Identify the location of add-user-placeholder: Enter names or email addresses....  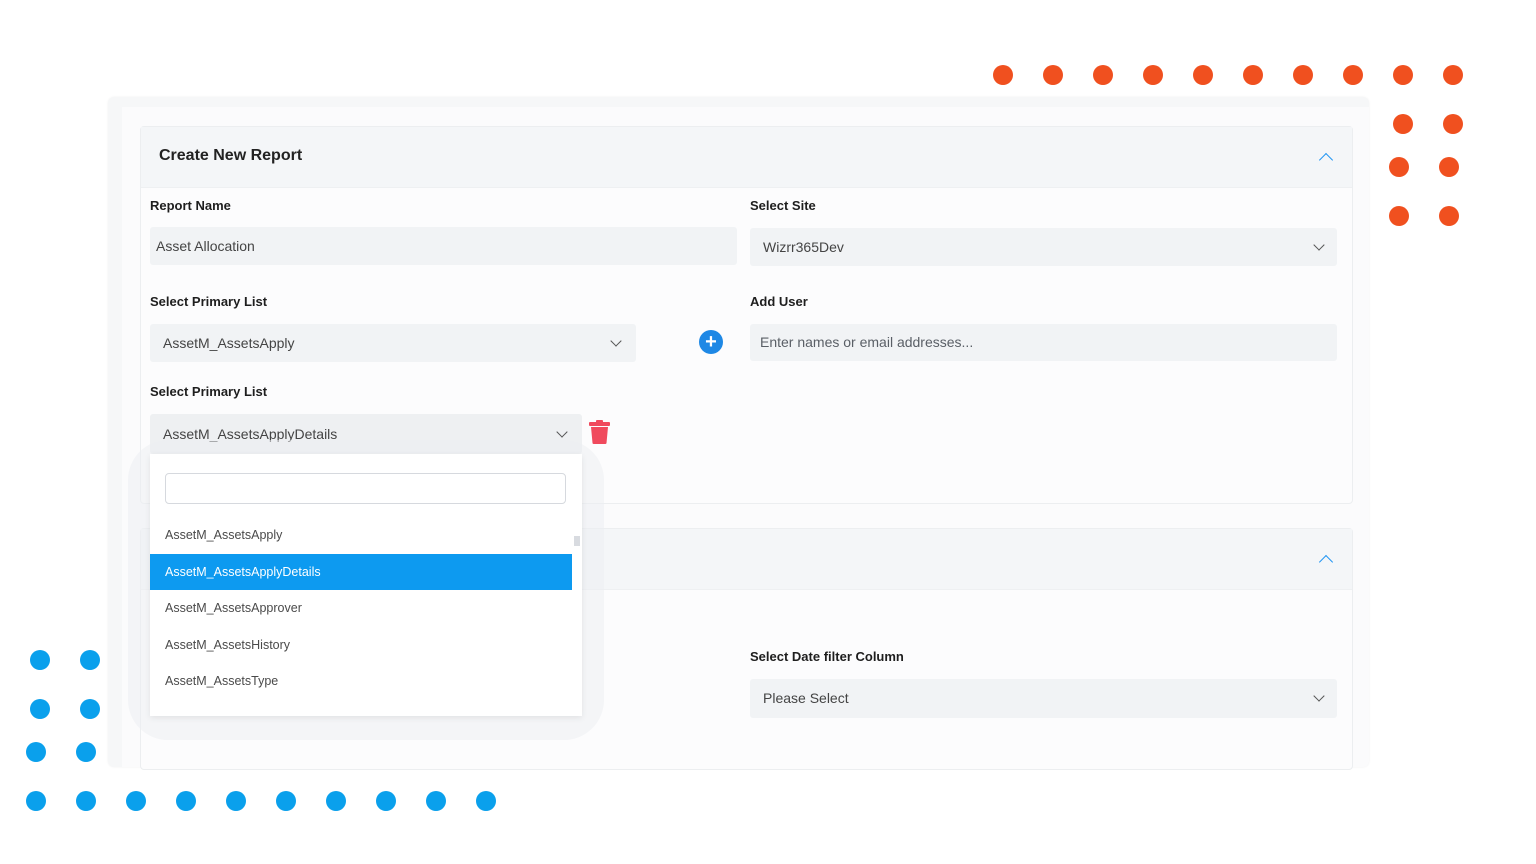
(867, 342).